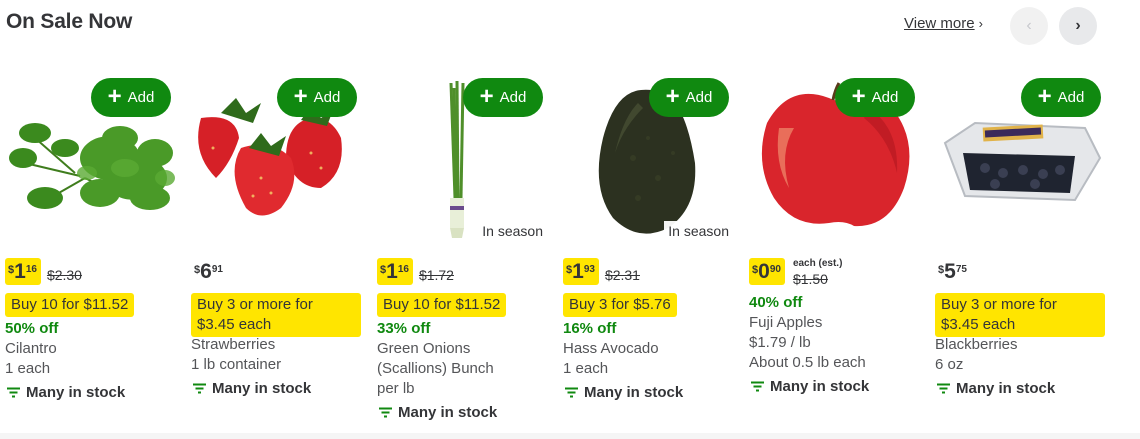  I want to click on product-name: Blackberries, so click(976, 345).